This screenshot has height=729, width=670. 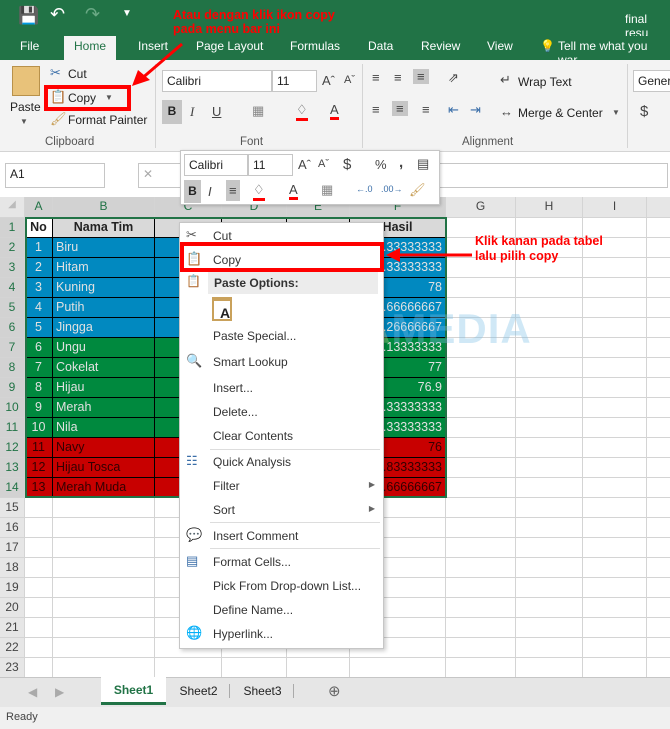 I want to click on align-left-icon: ≡, so click(x=376, y=109).